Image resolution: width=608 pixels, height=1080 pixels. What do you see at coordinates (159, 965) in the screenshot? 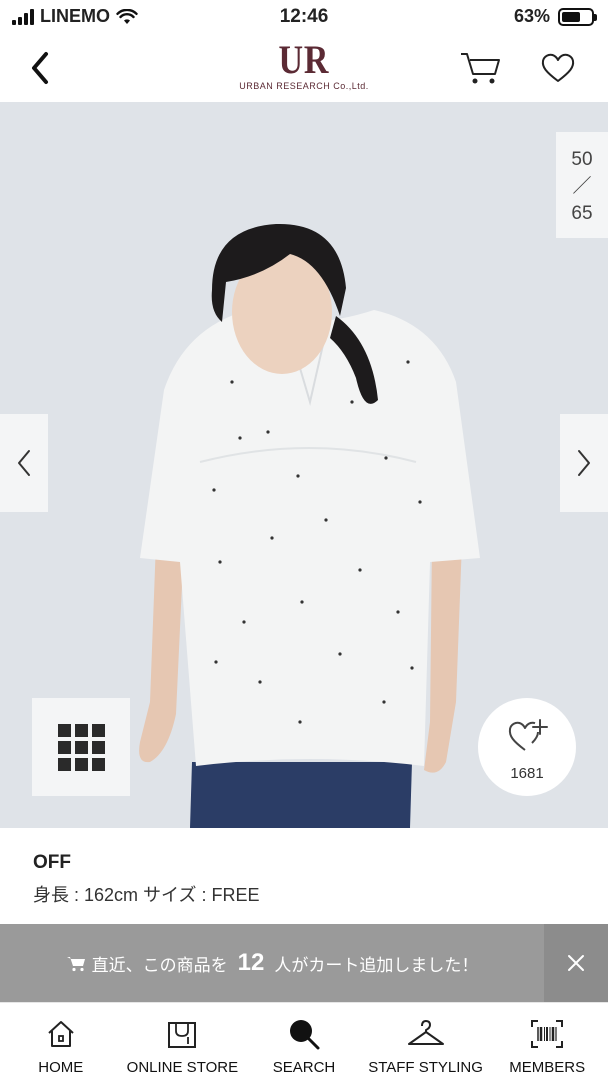
I see `notification-prefix: 直近、この商品を` at bounding box center [159, 965].